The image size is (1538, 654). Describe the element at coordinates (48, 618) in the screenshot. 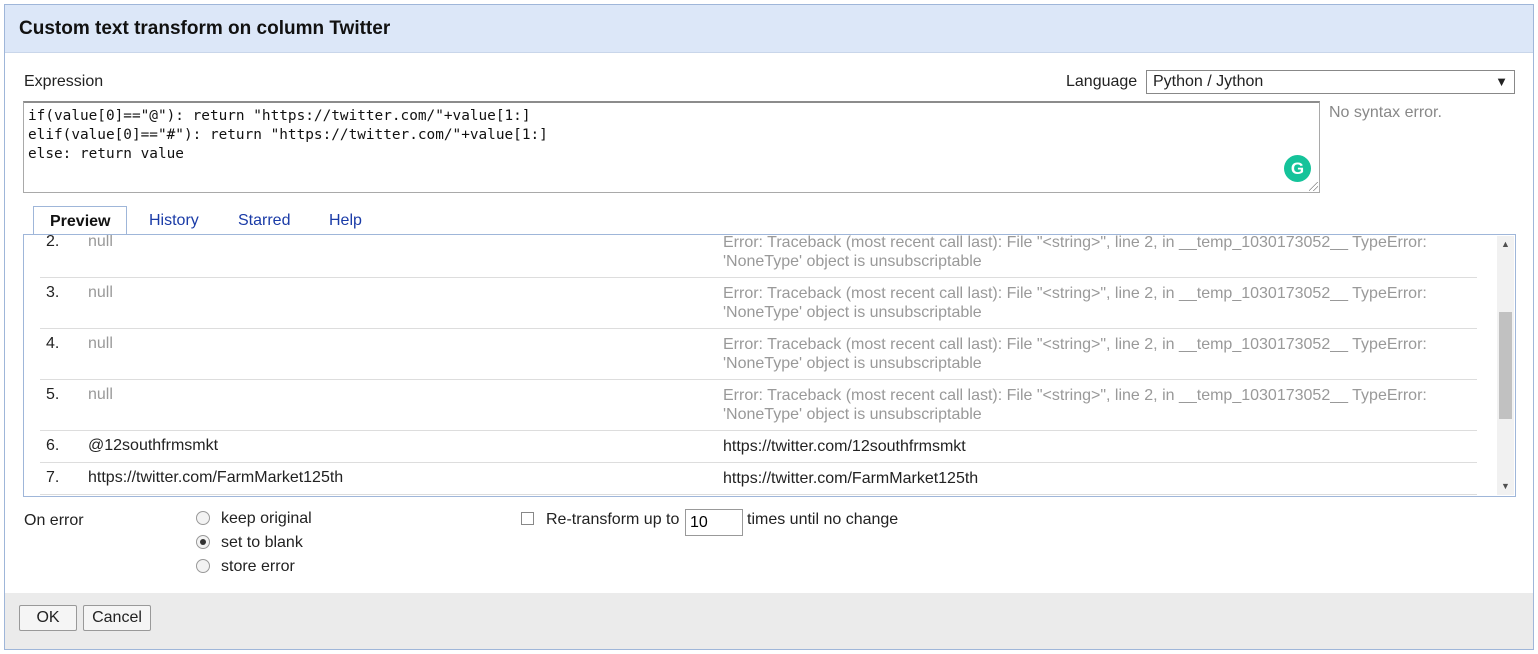

I see `ok-button: OK` at that location.